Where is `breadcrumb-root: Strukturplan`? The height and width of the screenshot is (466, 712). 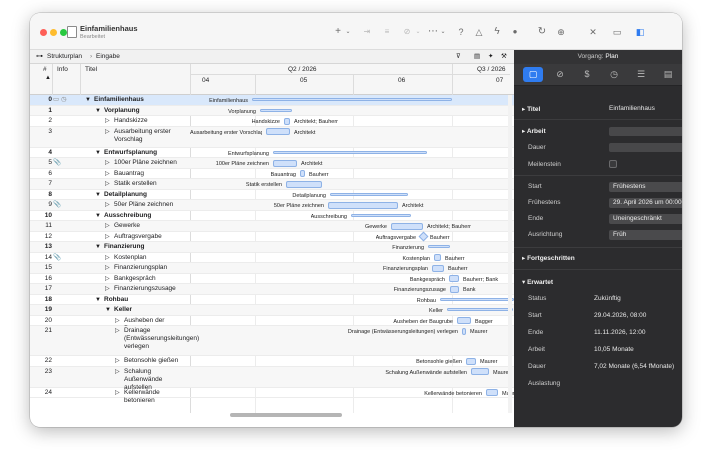
breadcrumb-root: Strukturplan is located at coordinates (64, 56).